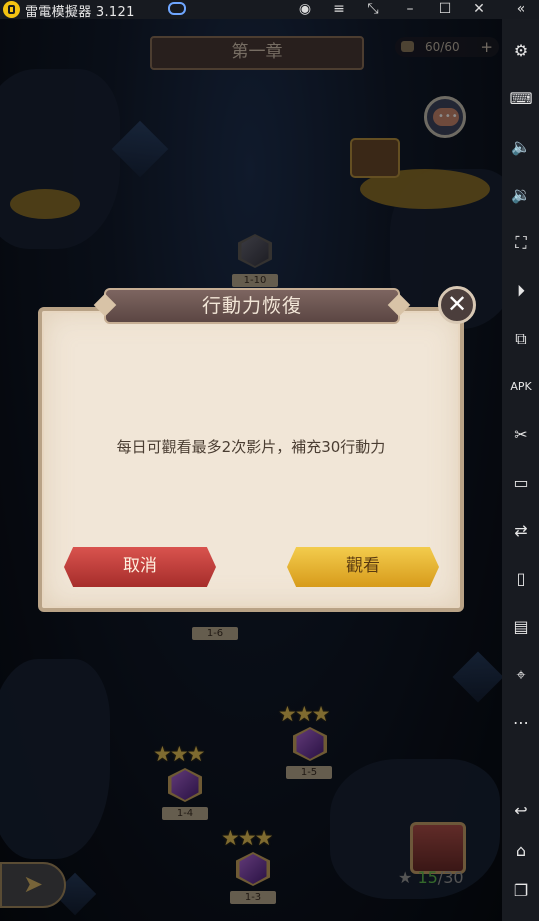 The width and height of the screenshot is (539, 921). Describe the element at coordinates (410, 9) in the screenshot. I see `minimize-icon: –` at that location.